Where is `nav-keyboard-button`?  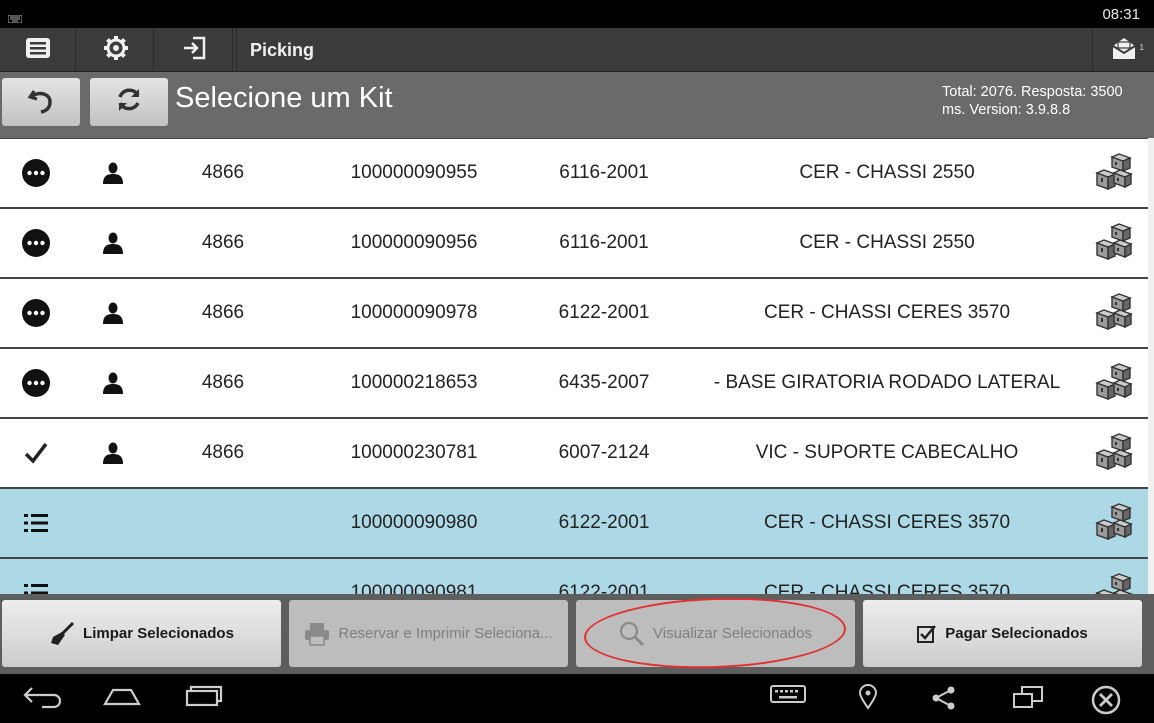
nav-keyboard-button is located at coordinates (788, 696).